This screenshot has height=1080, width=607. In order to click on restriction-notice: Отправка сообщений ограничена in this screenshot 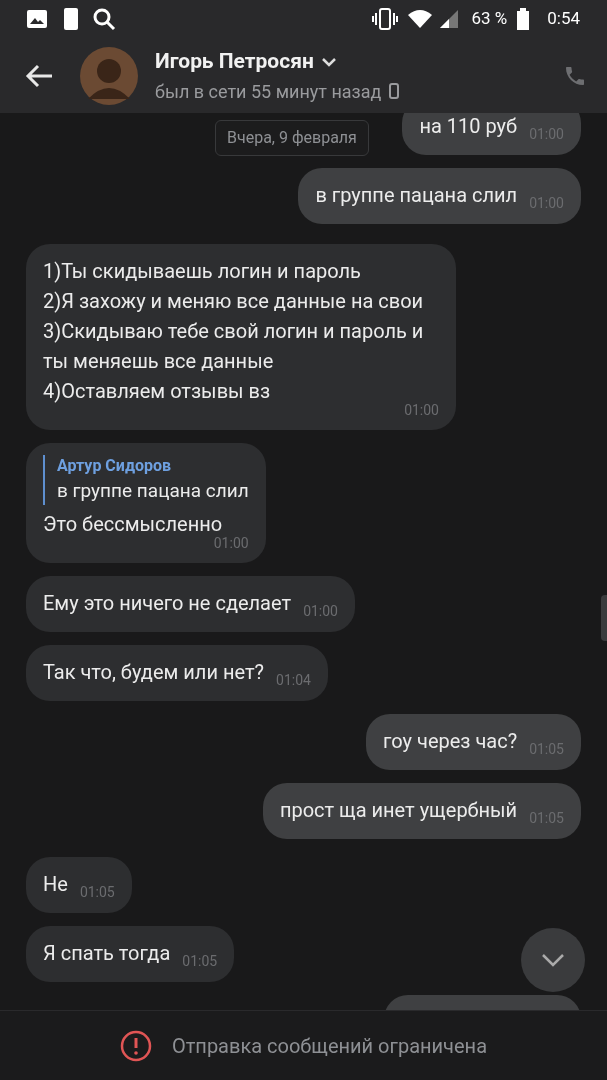, I will do `click(329, 1046)`.